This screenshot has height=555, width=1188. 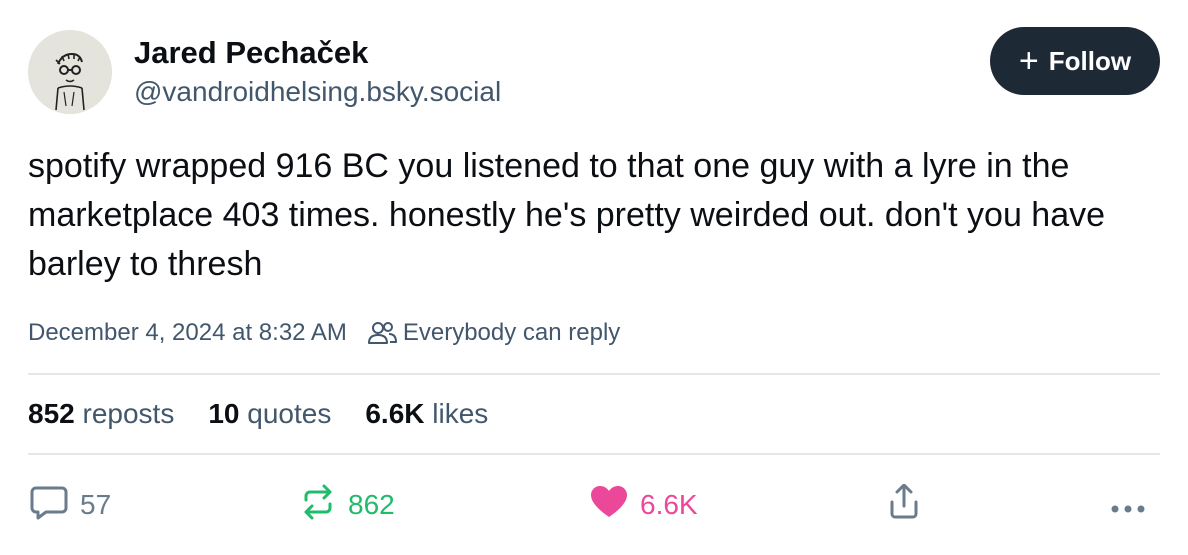 What do you see at coordinates (317, 53) in the screenshot?
I see `author-display-name: Jared Pechaček` at bounding box center [317, 53].